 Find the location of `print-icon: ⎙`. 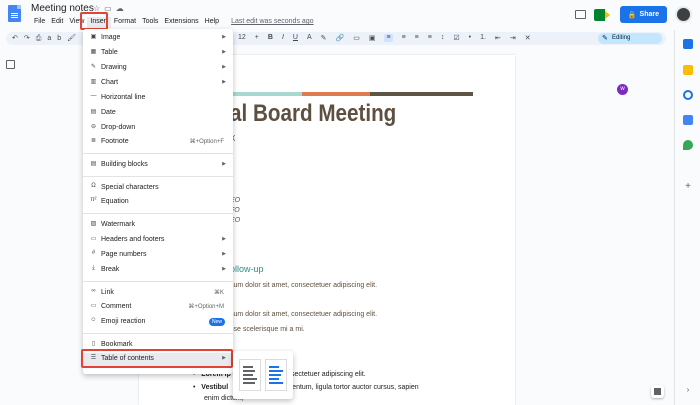

print-icon: ⎙ is located at coordinates (42, 38).